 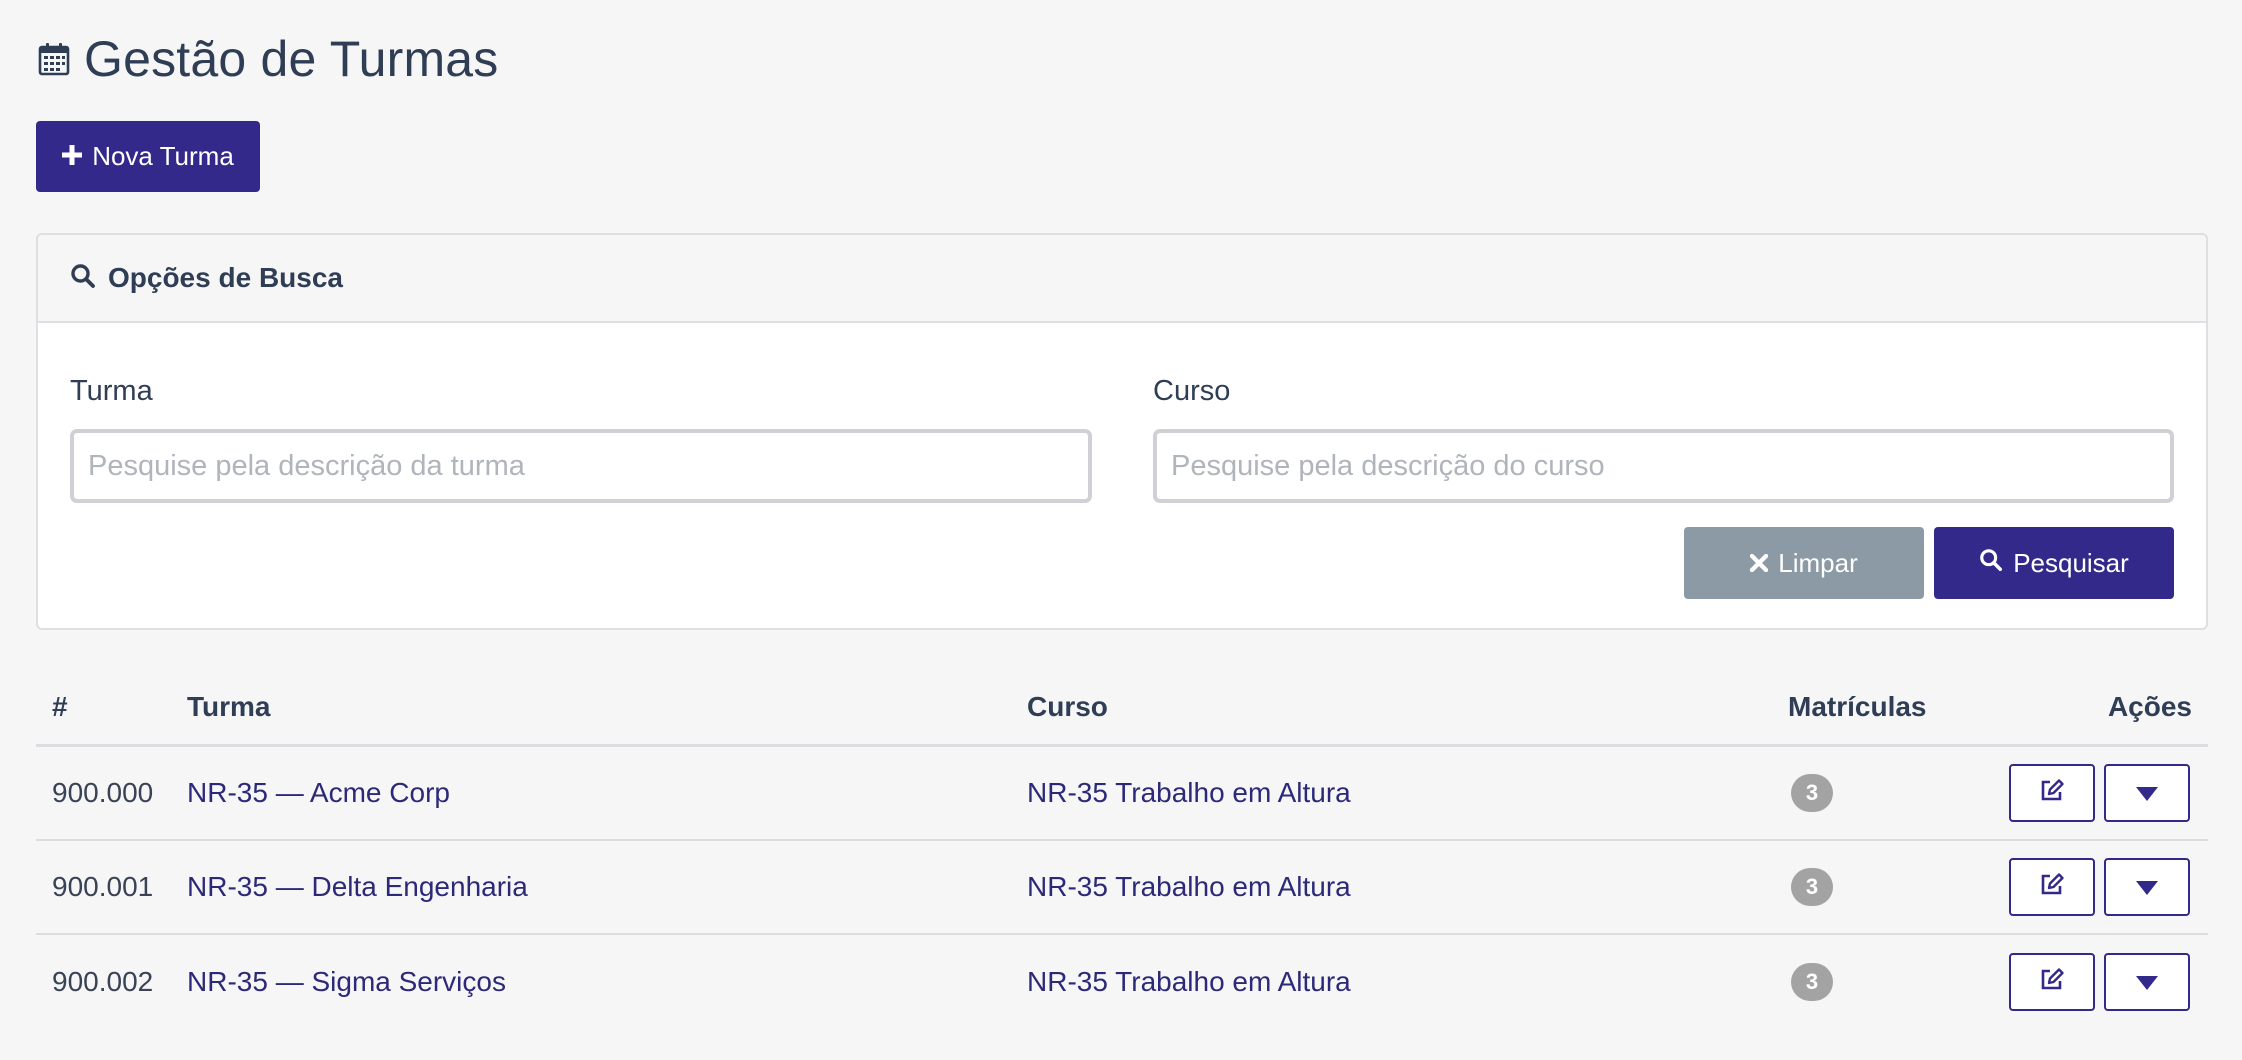 I want to click on turma-link: NR-35 — Sigma Serviços, so click(x=346, y=982).